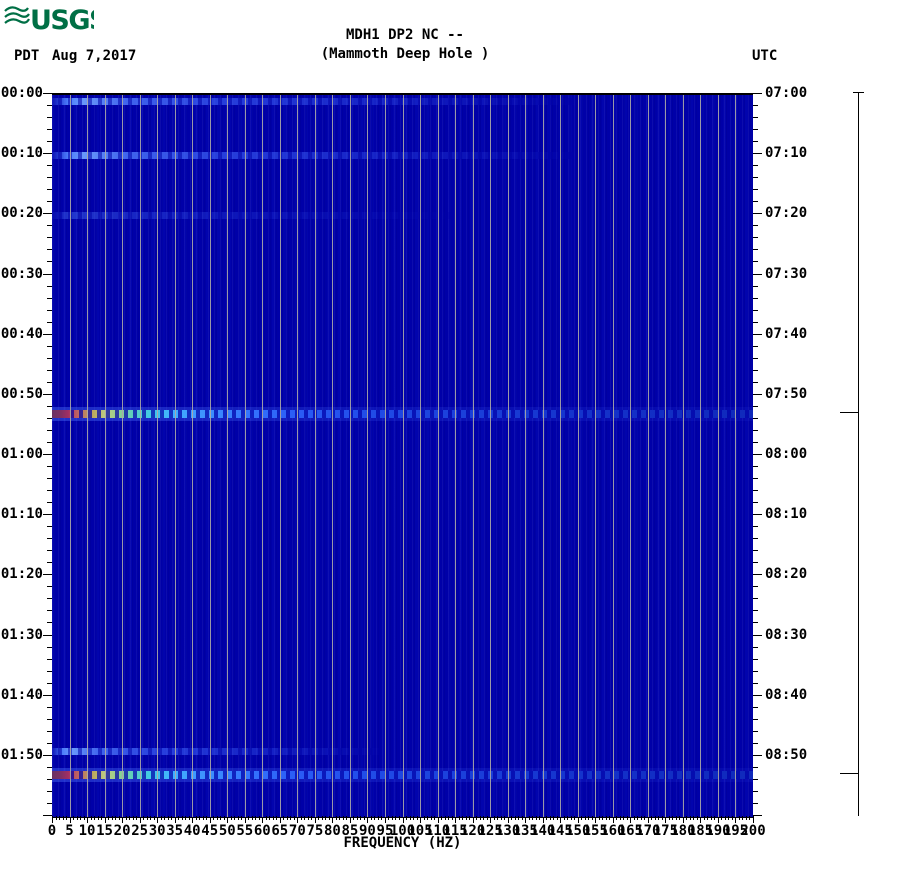 The image size is (902, 892). I want to click on usgs-logo-text: USGS, so click(62, 20).